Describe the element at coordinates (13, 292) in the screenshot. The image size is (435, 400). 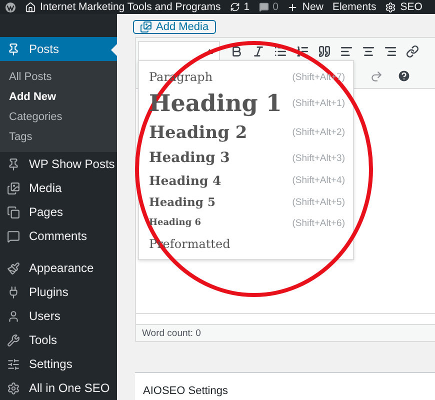
I see `plug-icon` at that location.